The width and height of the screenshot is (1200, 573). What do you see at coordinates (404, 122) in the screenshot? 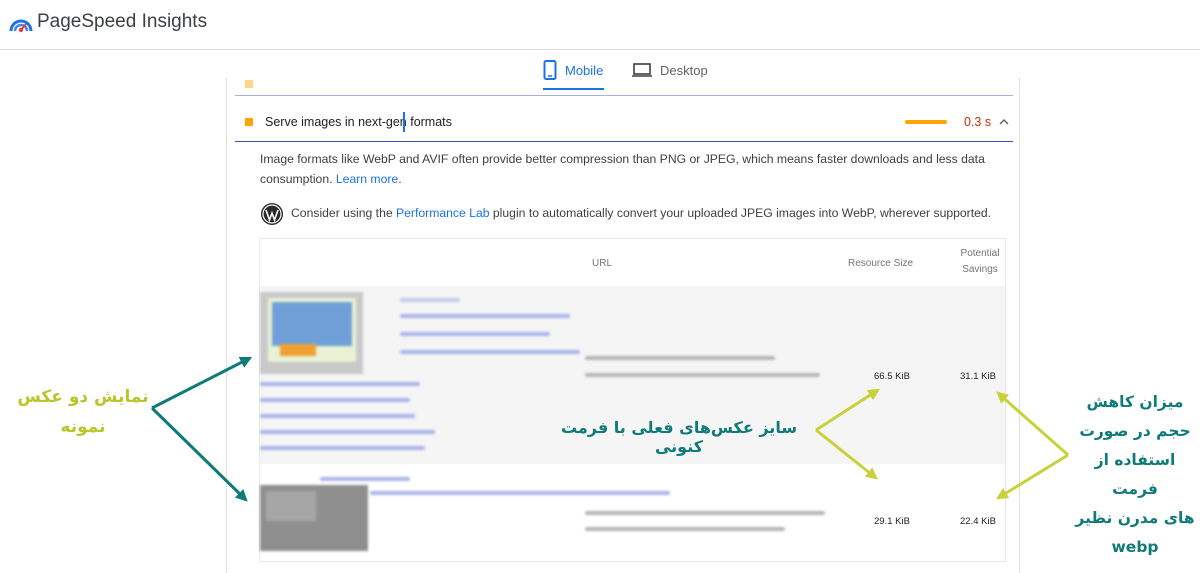
I see `text-cursor` at bounding box center [404, 122].